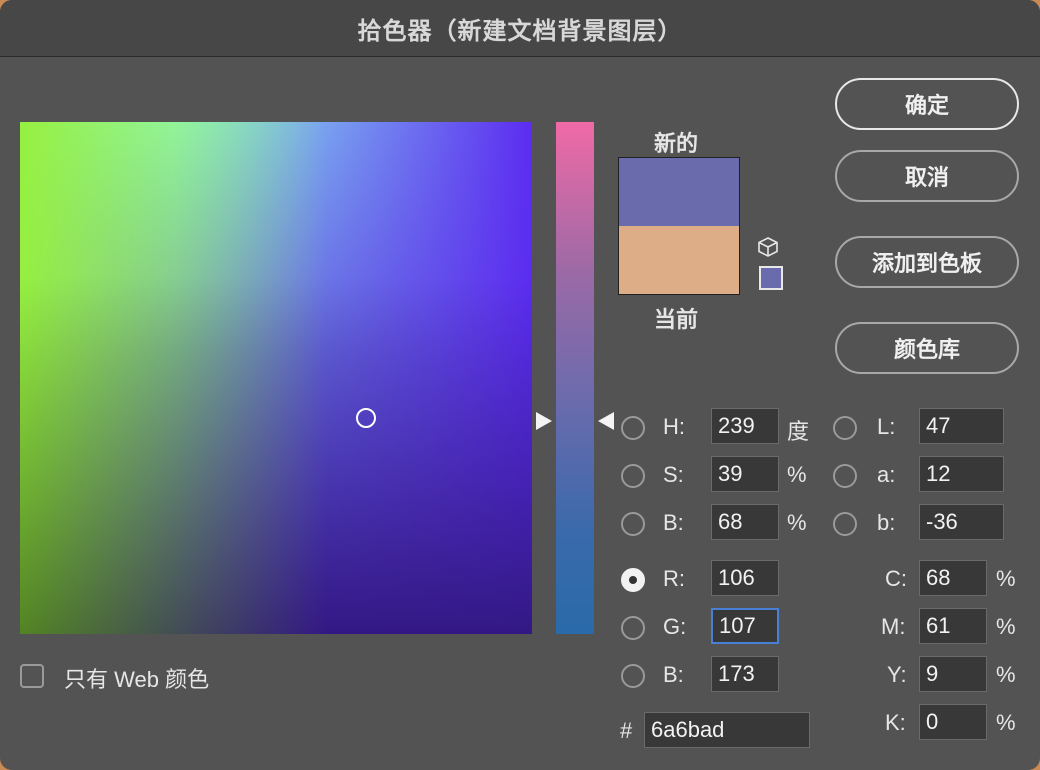 The height and width of the screenshot is (770, 1040). I want to click on radio-s, so click(633, 476).